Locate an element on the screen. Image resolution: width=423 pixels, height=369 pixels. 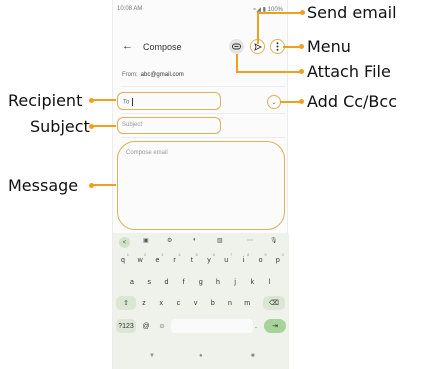
message-field: Compose email is located at coordinates (201, 185).